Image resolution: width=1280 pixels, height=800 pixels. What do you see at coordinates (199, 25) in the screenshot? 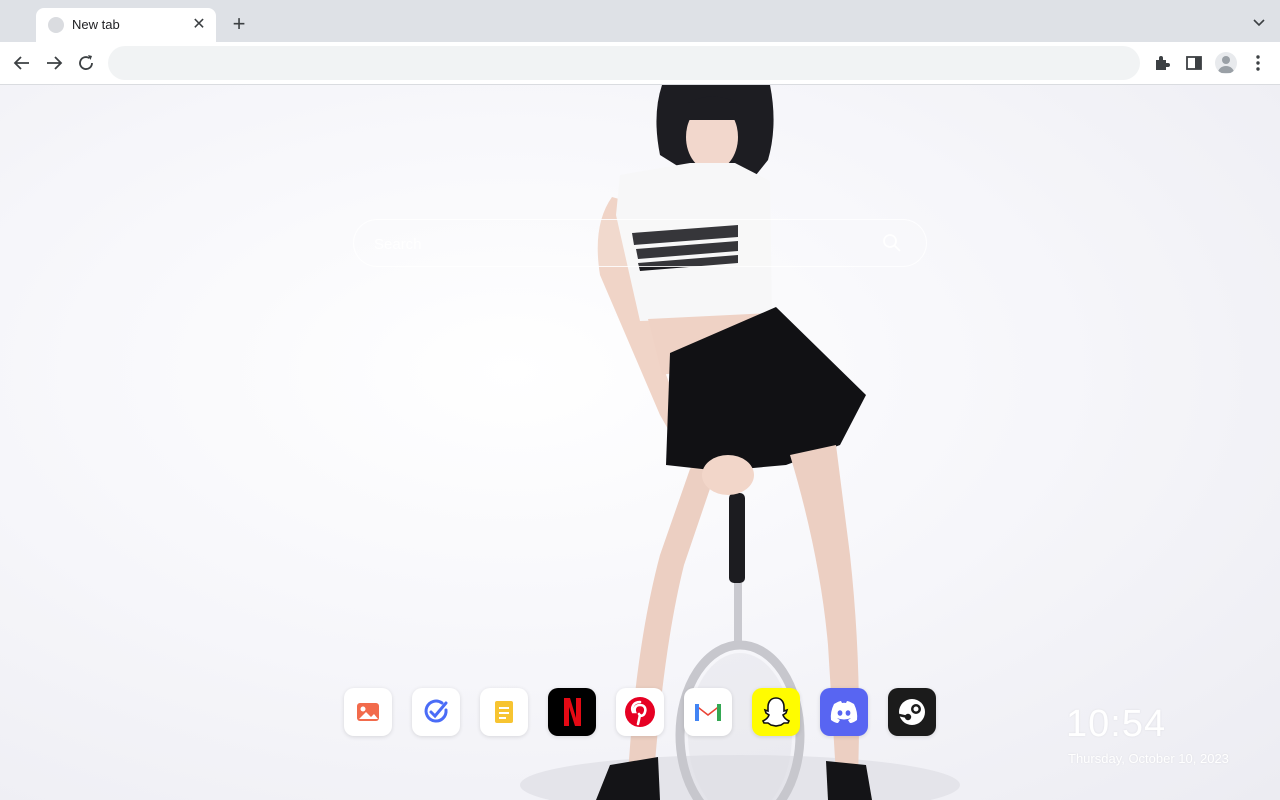
I see `close-icon: ✕` at bounding box center [199, 25].